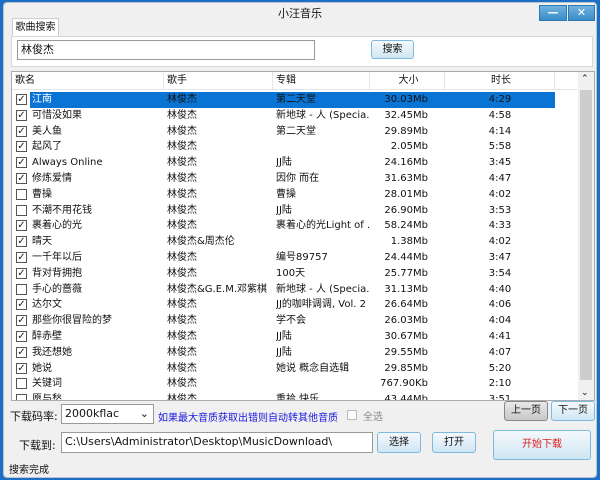  Describe the element at coordinates (321, 305) in the screenshot. I see `album: JJ的咖啡调调, Vol. 2` at that location.